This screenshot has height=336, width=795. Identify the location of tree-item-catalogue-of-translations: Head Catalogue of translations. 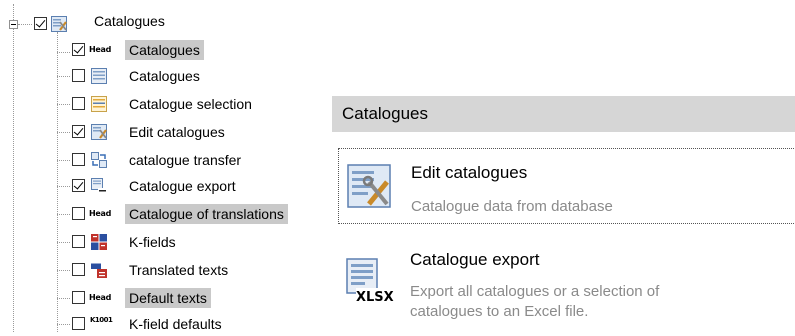
(194, 214).